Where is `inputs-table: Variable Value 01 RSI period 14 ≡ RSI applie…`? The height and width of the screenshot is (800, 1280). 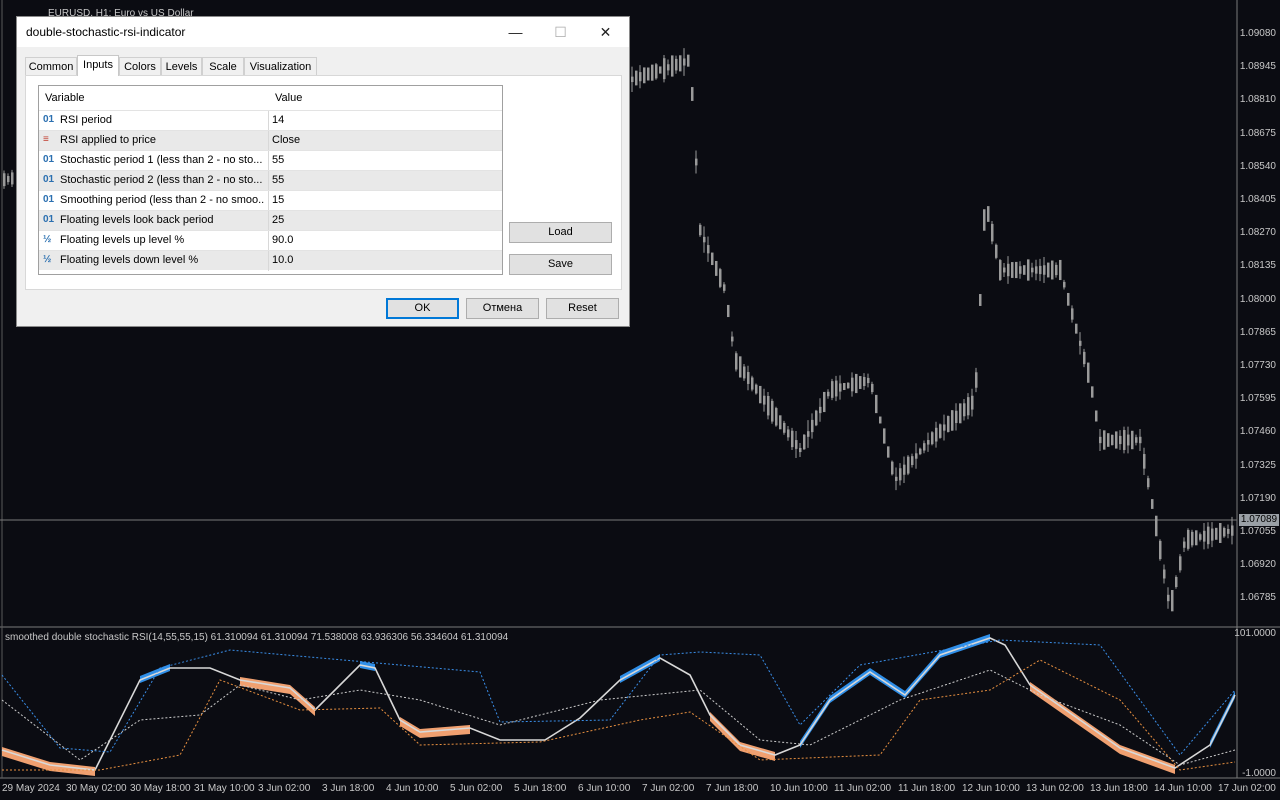 inputs-table: Variable Value 01 RSI period 14 ≡ RSI applie… is located at coordinates (270, 180).